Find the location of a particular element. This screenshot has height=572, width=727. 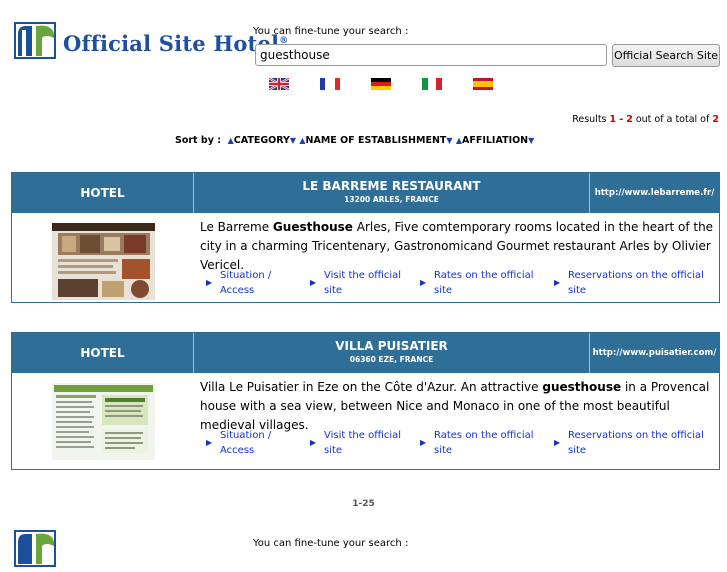

footer-logo-mark-icon is located at coordinates (36, 548).